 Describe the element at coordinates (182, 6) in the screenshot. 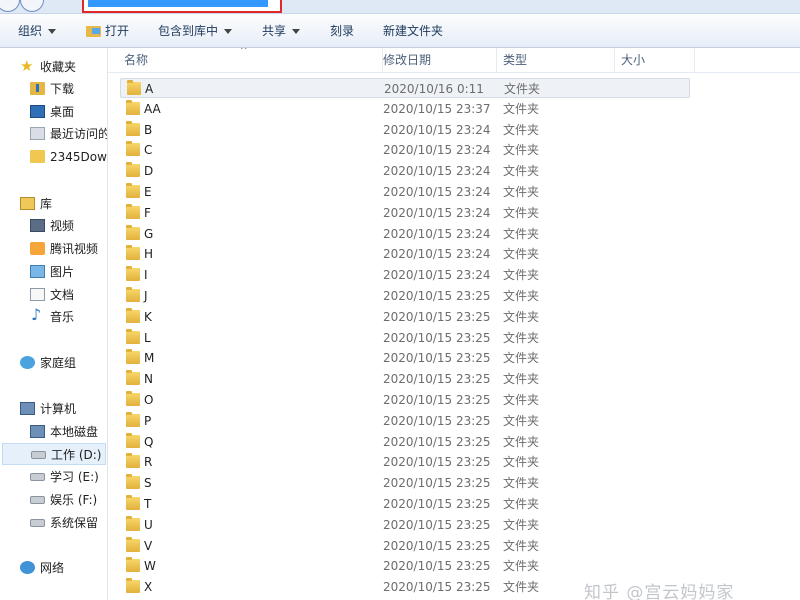

I see `address-bar` at that location.